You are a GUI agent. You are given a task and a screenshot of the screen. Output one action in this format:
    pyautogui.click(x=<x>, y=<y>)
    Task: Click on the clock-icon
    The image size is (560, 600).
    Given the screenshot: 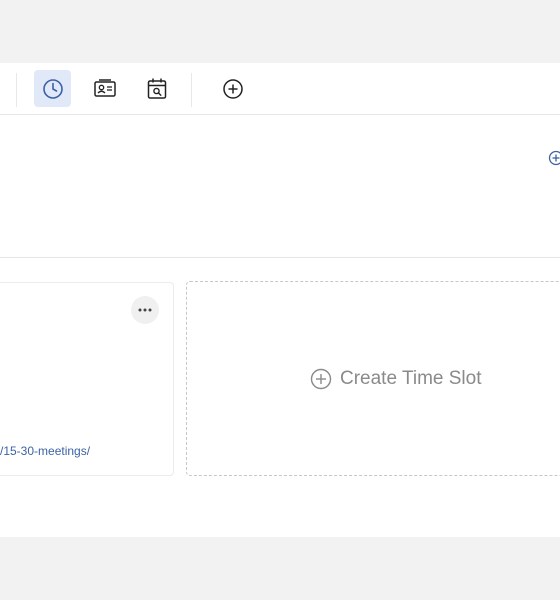 What is the action you would take?
    pyautogui.click(x=52, y=88)
    